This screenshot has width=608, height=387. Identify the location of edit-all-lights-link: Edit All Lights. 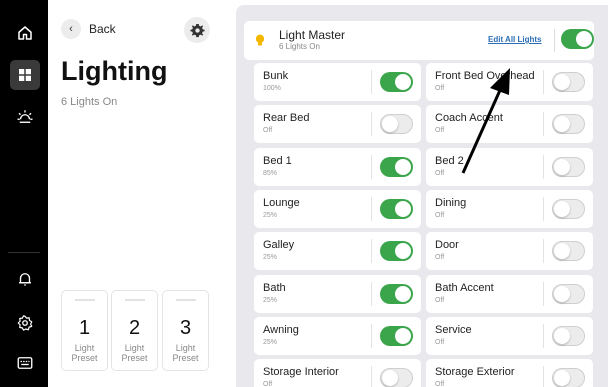
(514, 39).